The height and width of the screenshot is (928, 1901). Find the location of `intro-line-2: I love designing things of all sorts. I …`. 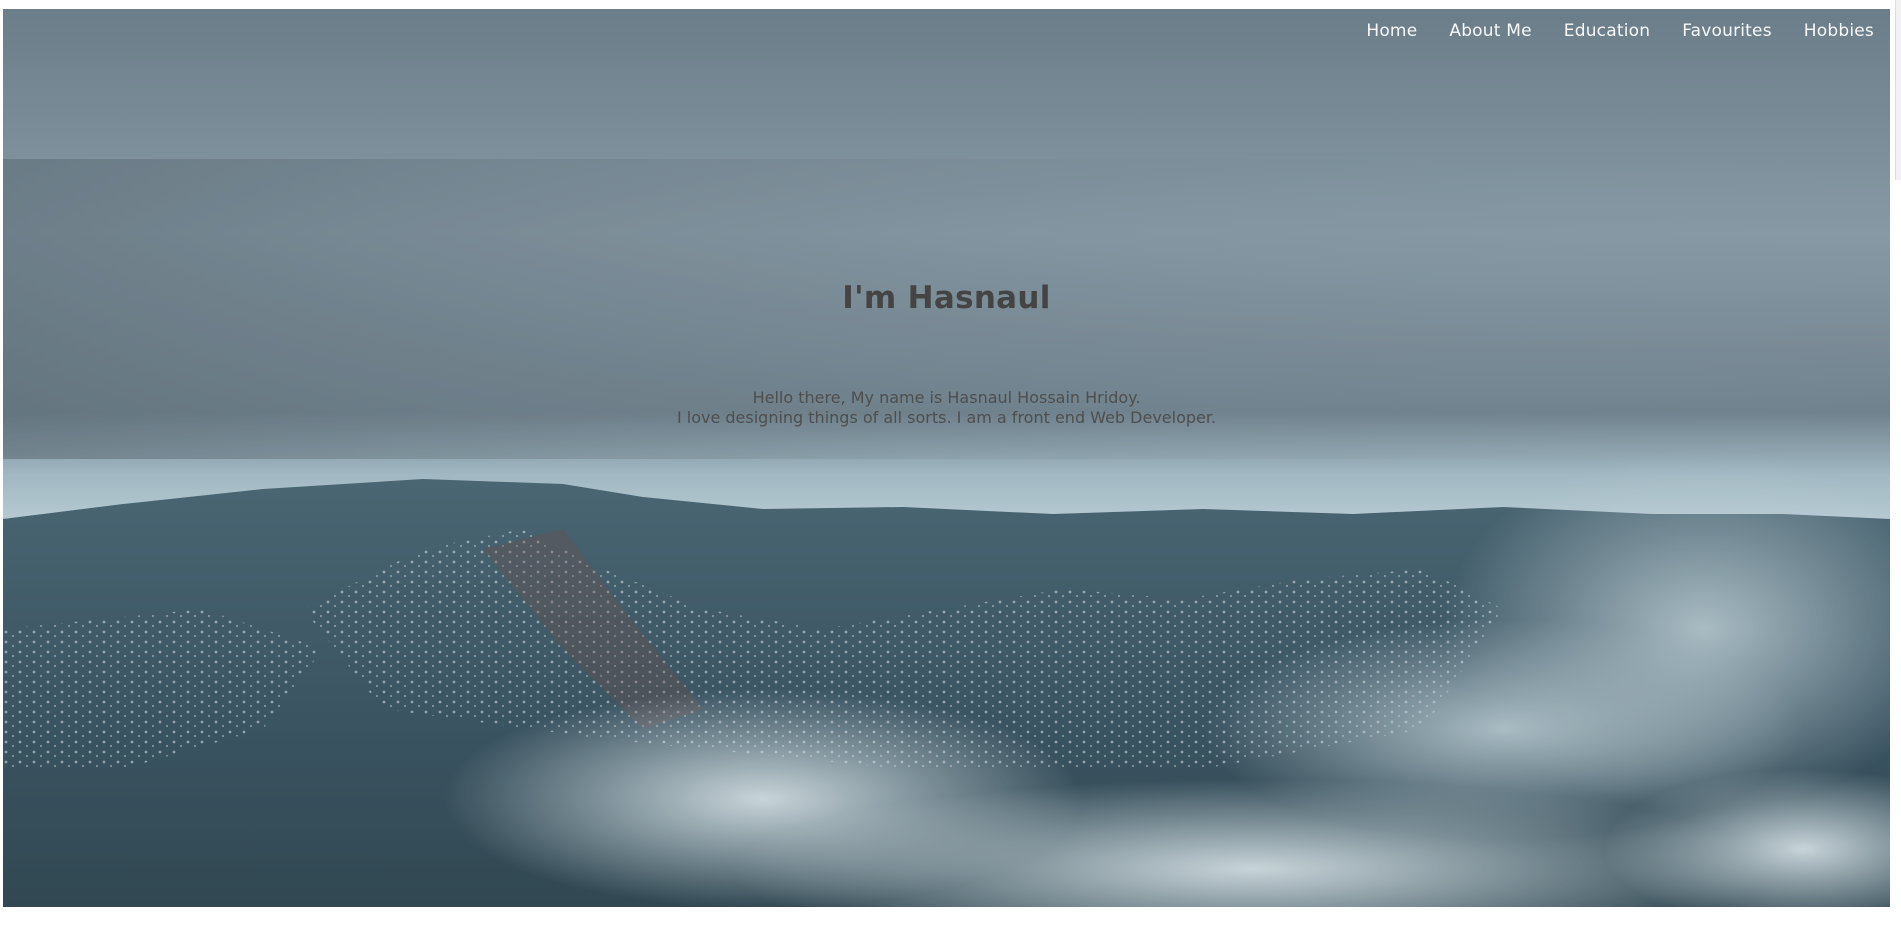

intro-line-2: I love designing things of all sorts. I … is located at coordinates (946, 417).